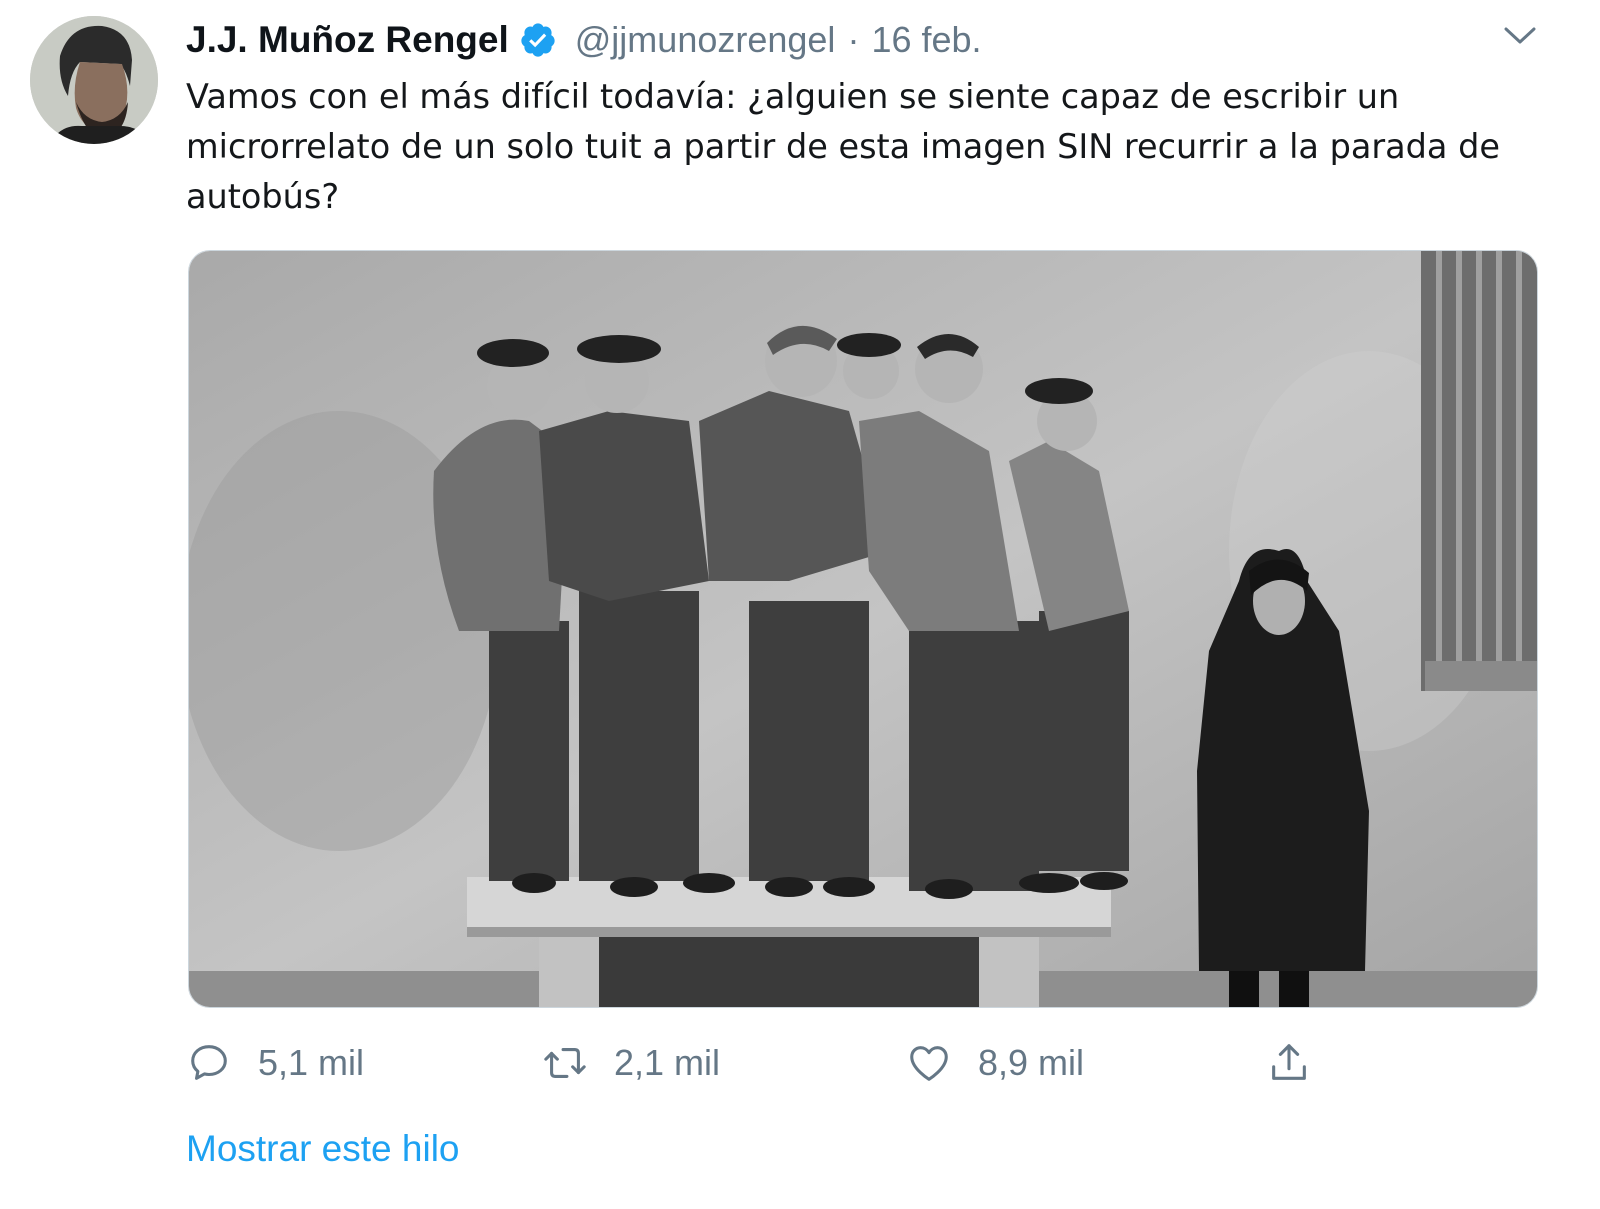 The image size is (1600, 1209). I want to click on reply-icon, so click(209, 1062).